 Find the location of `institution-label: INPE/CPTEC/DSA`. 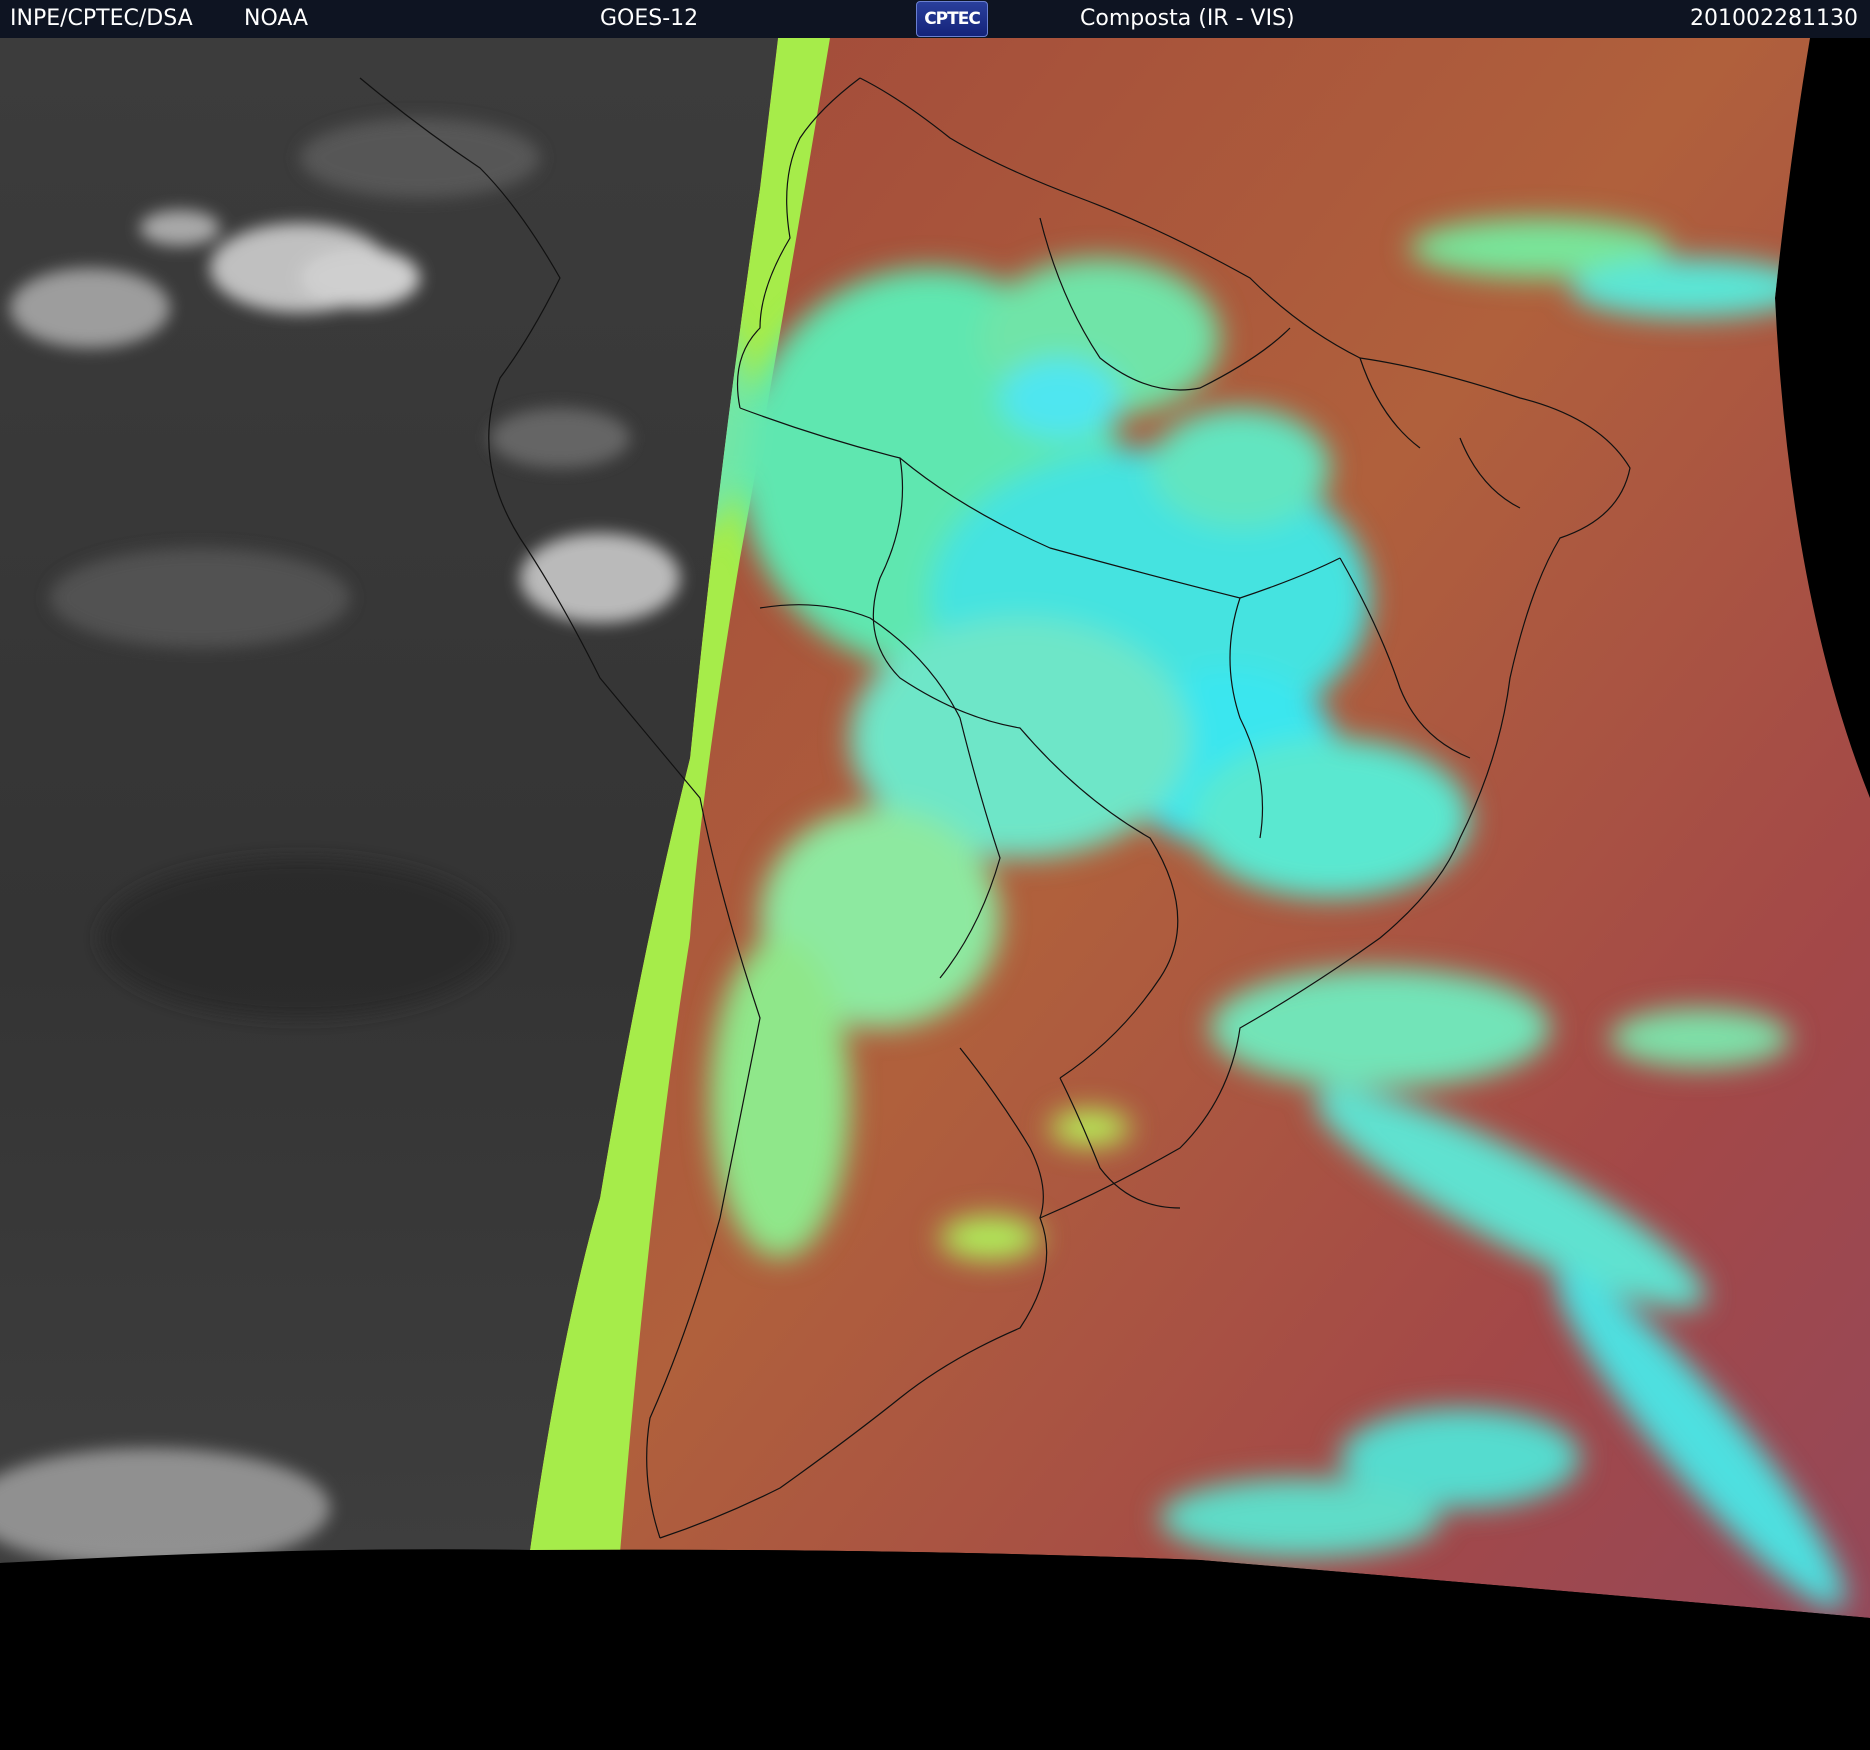

institution-label: INPE/CPTEC/DSA is located at coordinates (101, 18).